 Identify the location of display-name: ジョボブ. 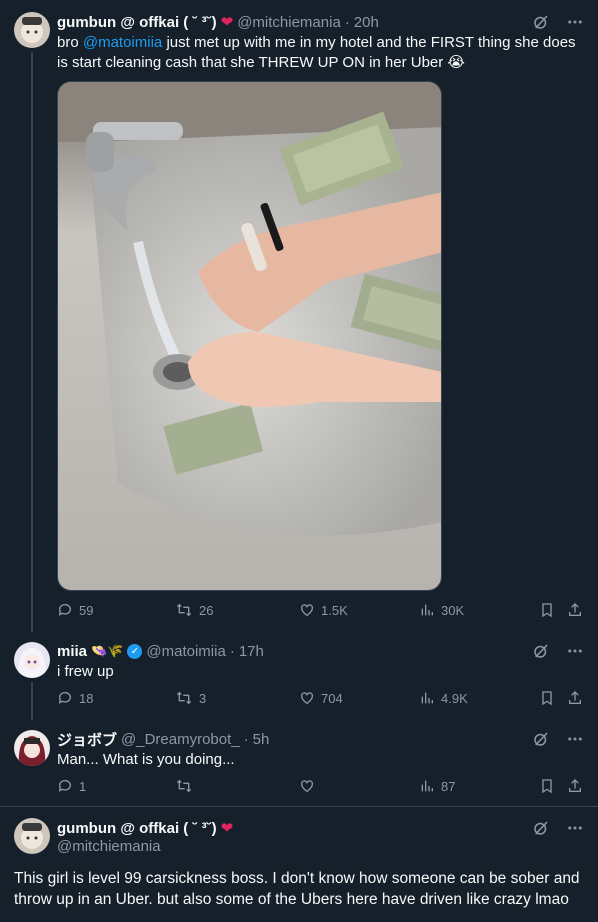
(87, 739).